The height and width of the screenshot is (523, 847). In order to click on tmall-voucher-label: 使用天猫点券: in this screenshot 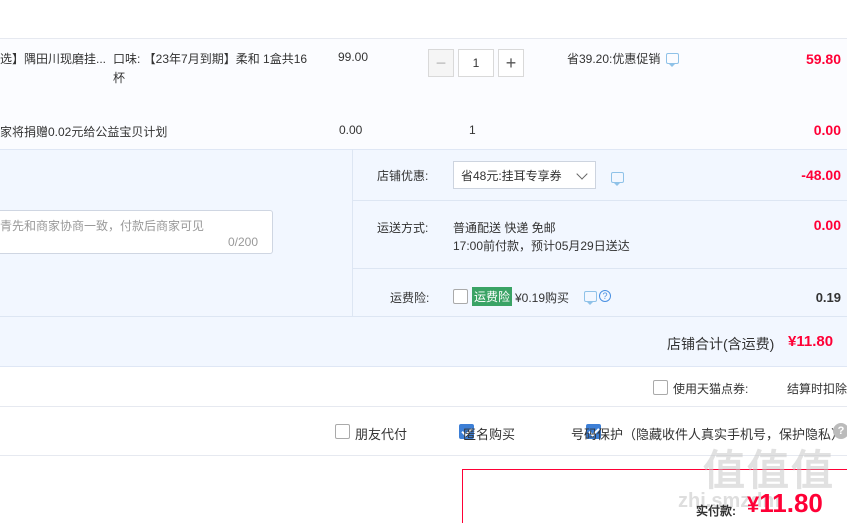, I will do `click(711, 389)`.